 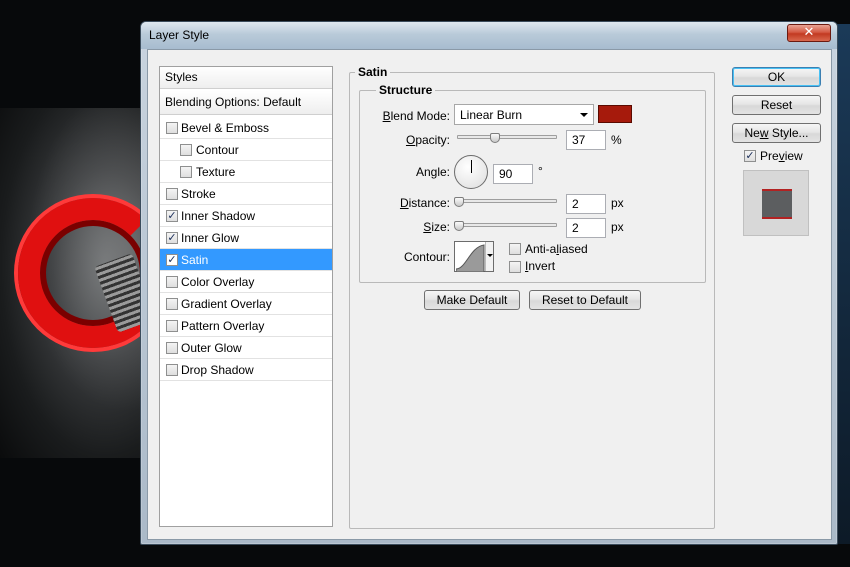 I want to click on ok-label: OK, so click(x=776, y=77).